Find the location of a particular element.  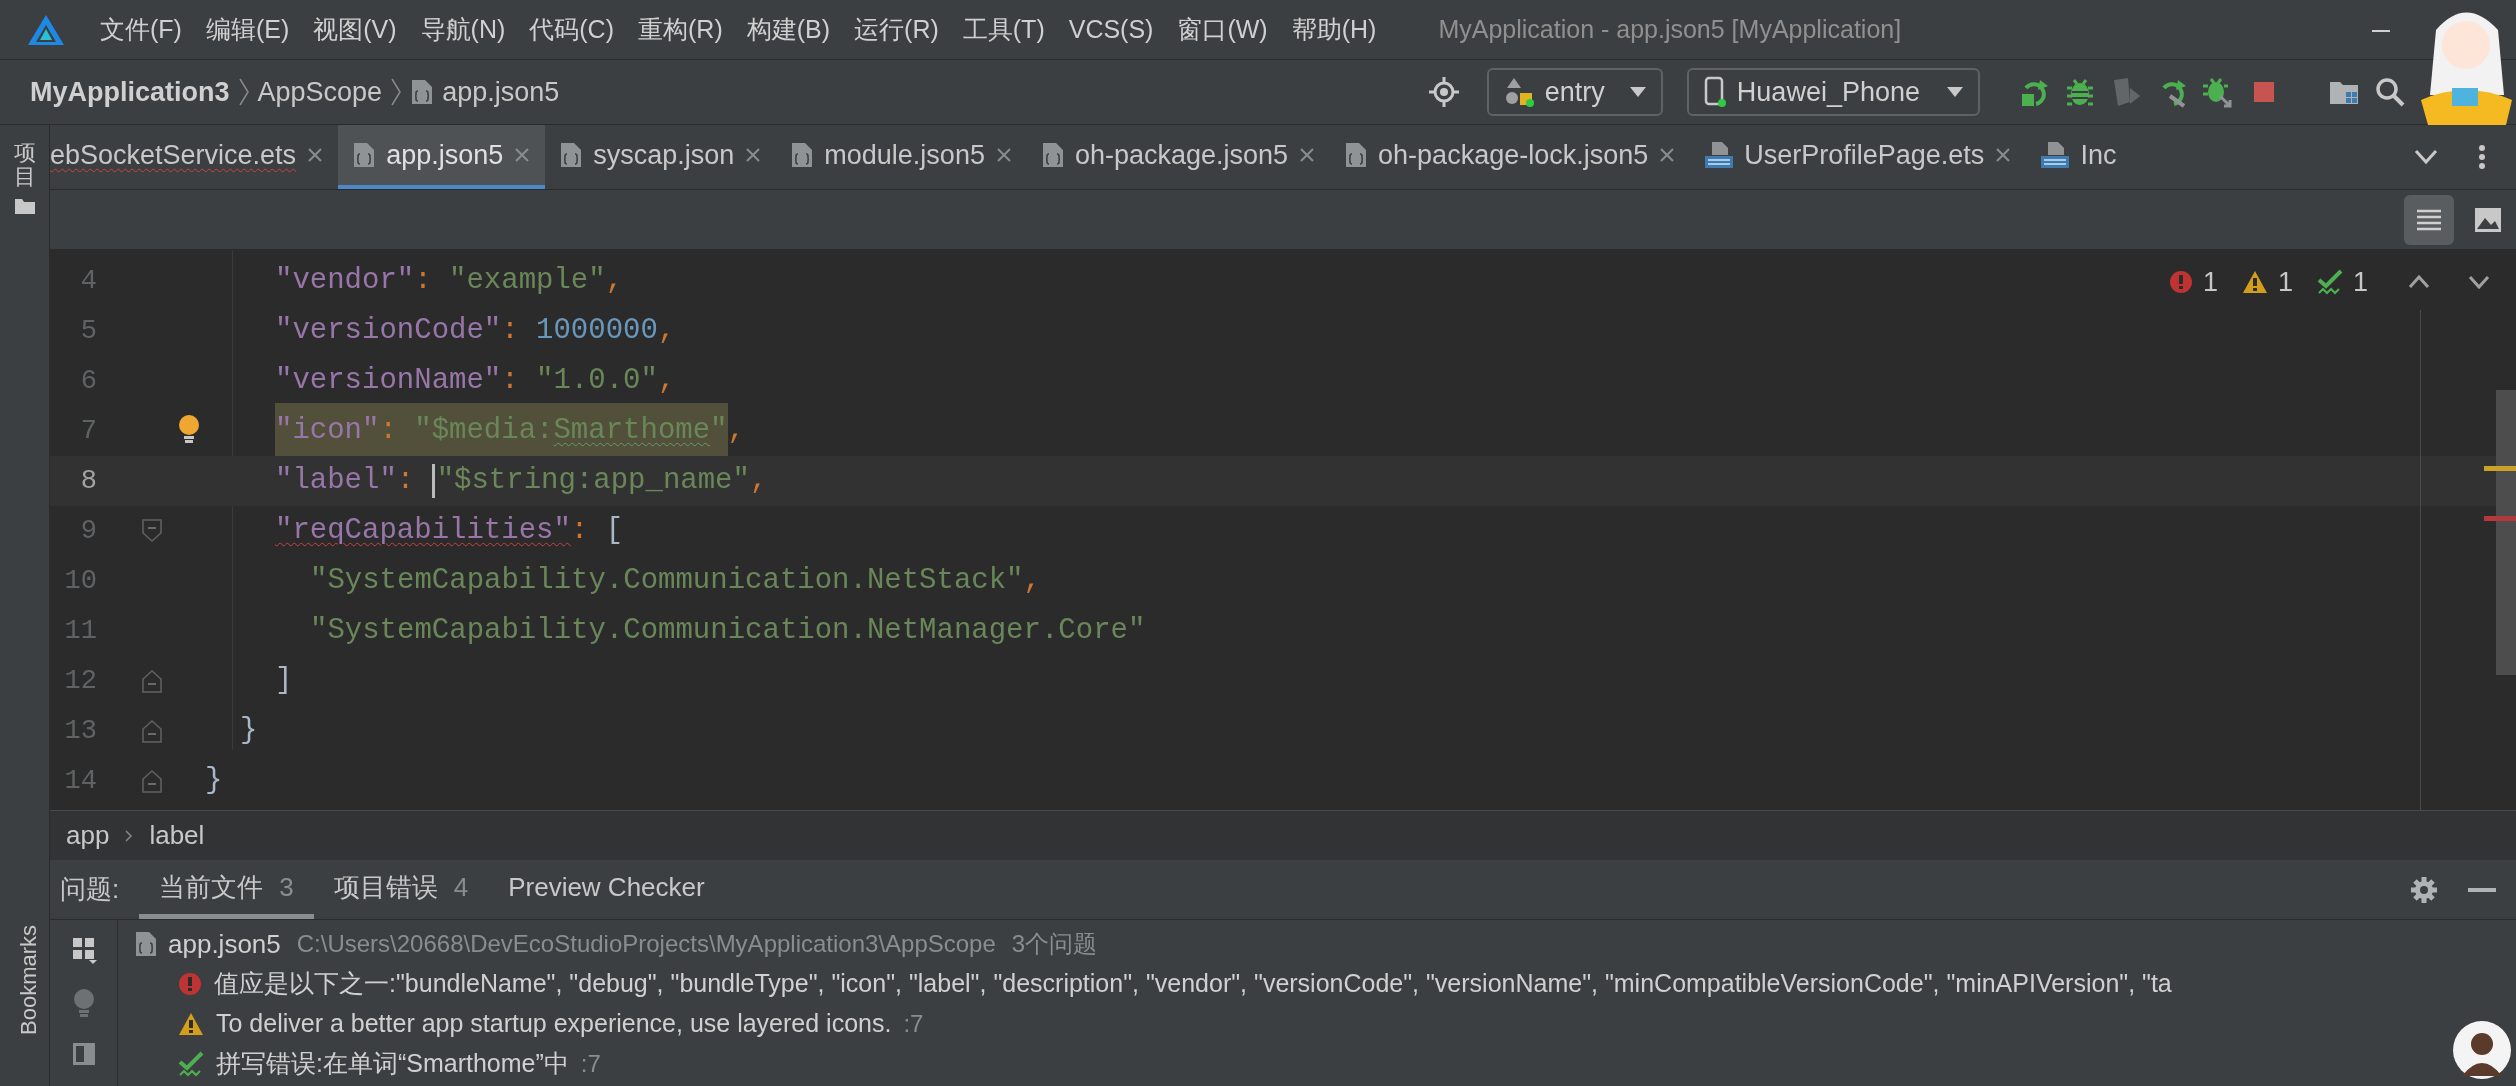

problems-tab: 项目错误 4 is located at coordinates (401, 889).